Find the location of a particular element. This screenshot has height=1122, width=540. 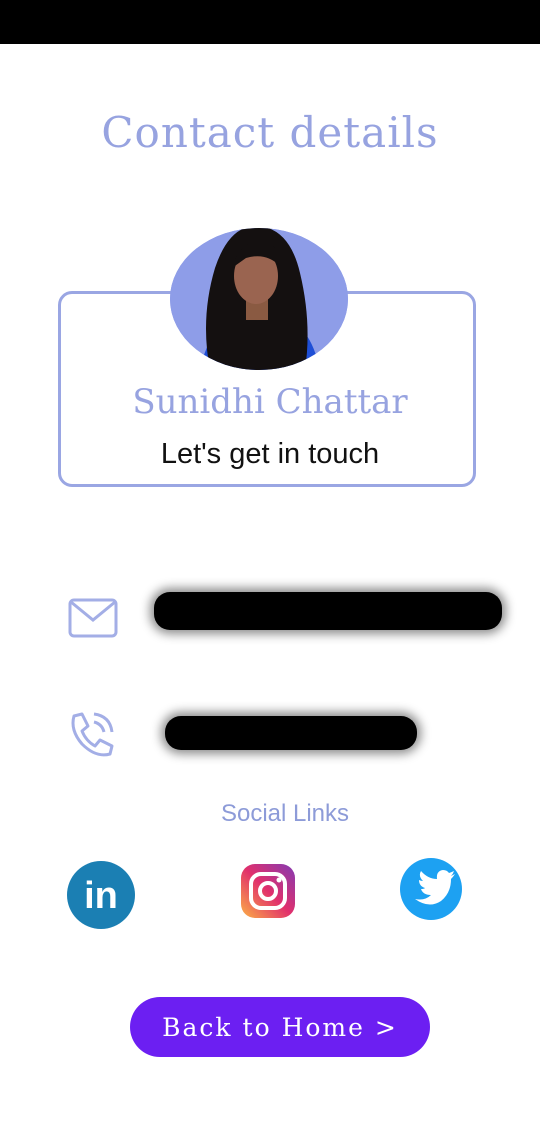

twitter-icon is located at coordinates (431, 891).